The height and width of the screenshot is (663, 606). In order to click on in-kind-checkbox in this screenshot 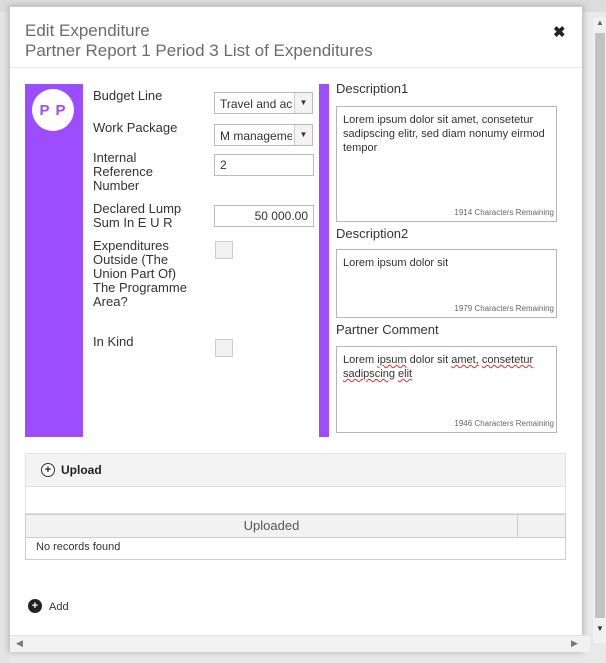, I will do `click(224, 348)`.